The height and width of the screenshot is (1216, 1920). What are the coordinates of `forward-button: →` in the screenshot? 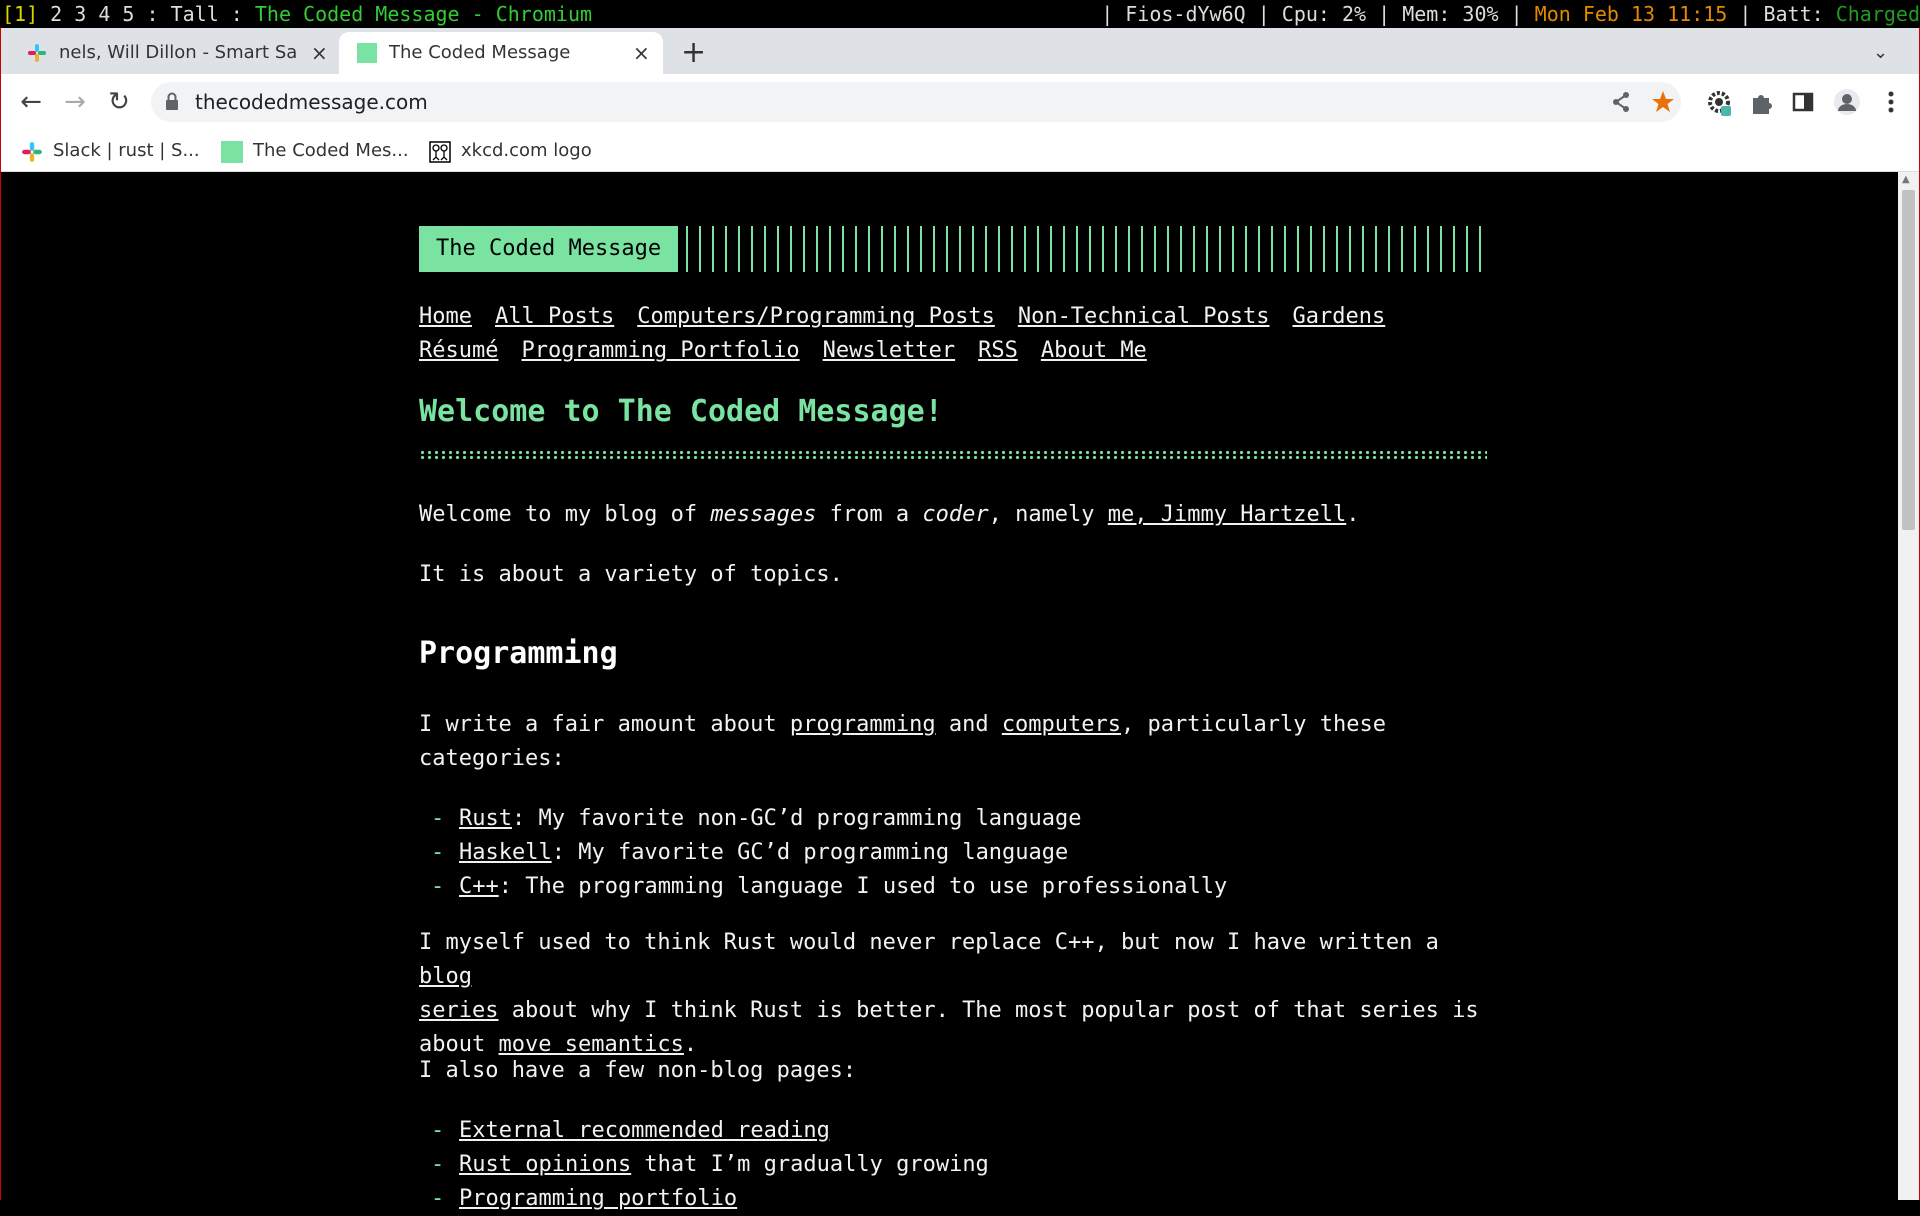 It's located at (75, 102).